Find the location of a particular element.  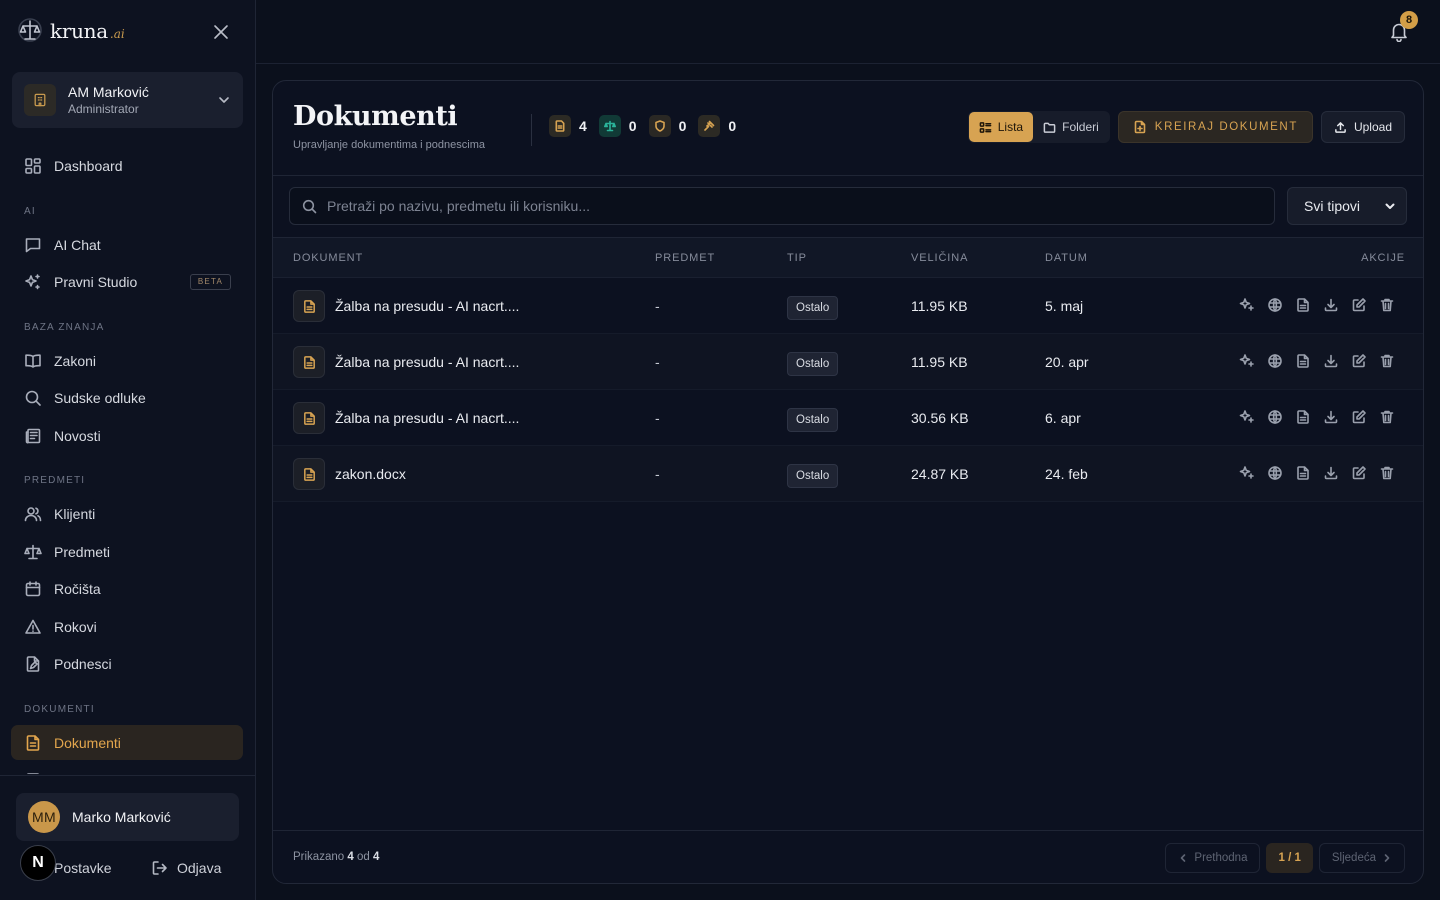

document-name: zakon.docx is located at coordinates (370, 474).